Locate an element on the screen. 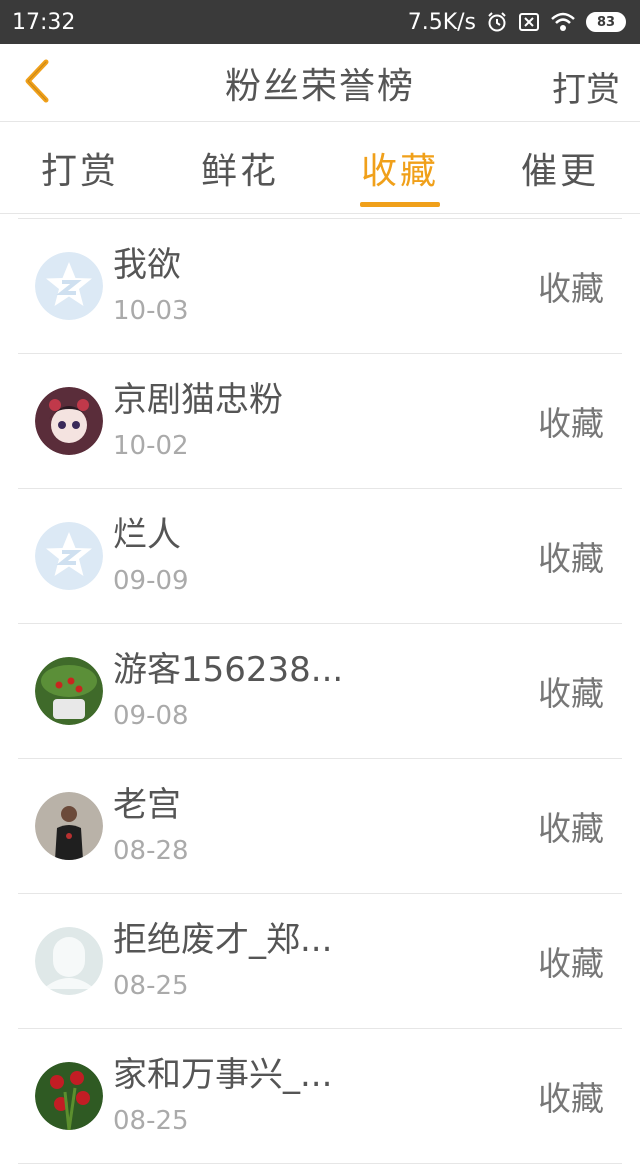  list-item: 京剧猫忠粉 10-02 收藏 is located at coordinates (320, 421).